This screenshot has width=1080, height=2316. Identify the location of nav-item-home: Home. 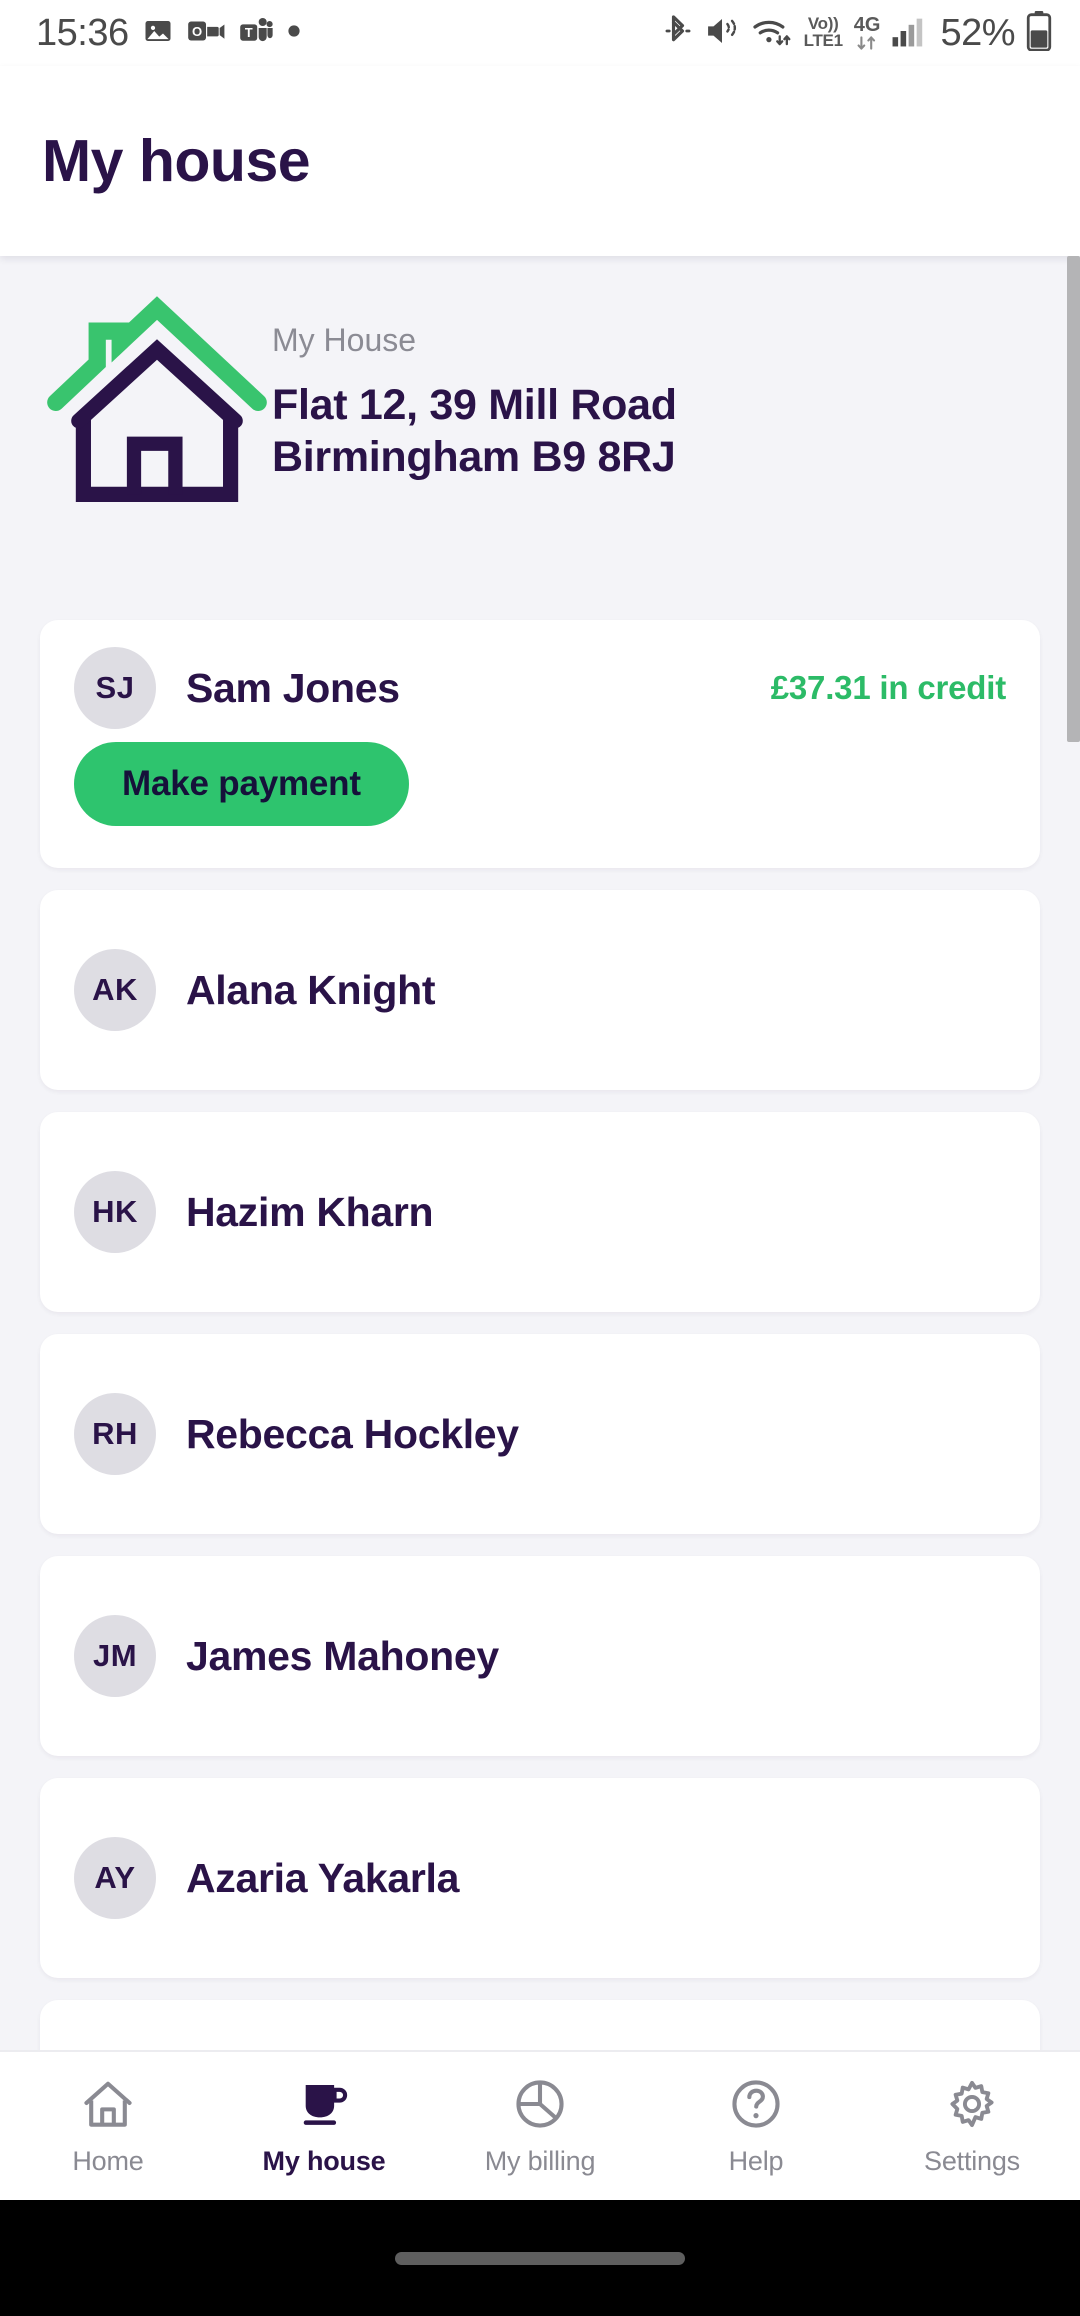
(108, 2126).